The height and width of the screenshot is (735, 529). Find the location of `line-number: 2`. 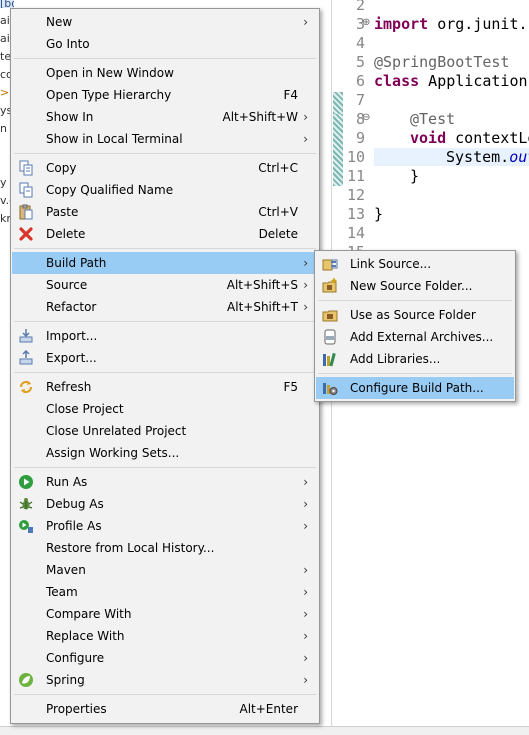

line-number: 2 is located at coordinates (360, 7).